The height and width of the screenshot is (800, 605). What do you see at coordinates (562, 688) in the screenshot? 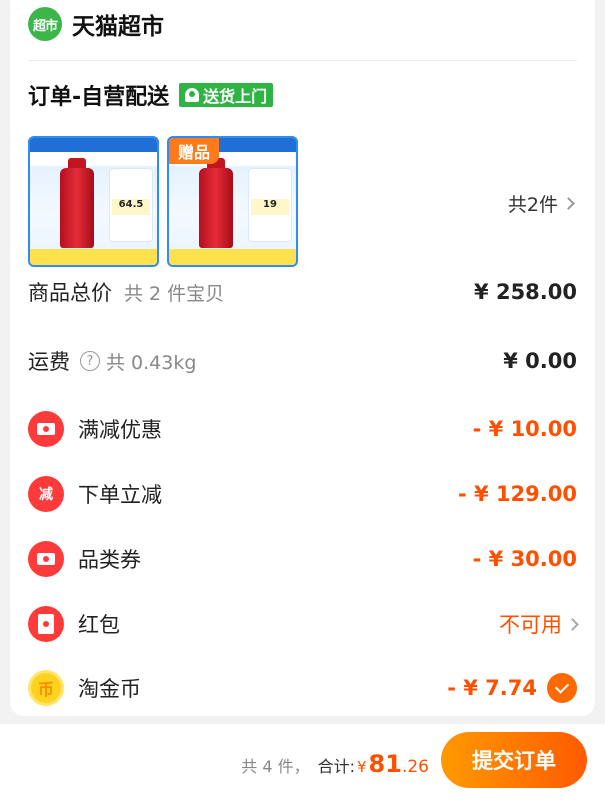
I see `checkmark-icon` at bounding box center [562, 688].